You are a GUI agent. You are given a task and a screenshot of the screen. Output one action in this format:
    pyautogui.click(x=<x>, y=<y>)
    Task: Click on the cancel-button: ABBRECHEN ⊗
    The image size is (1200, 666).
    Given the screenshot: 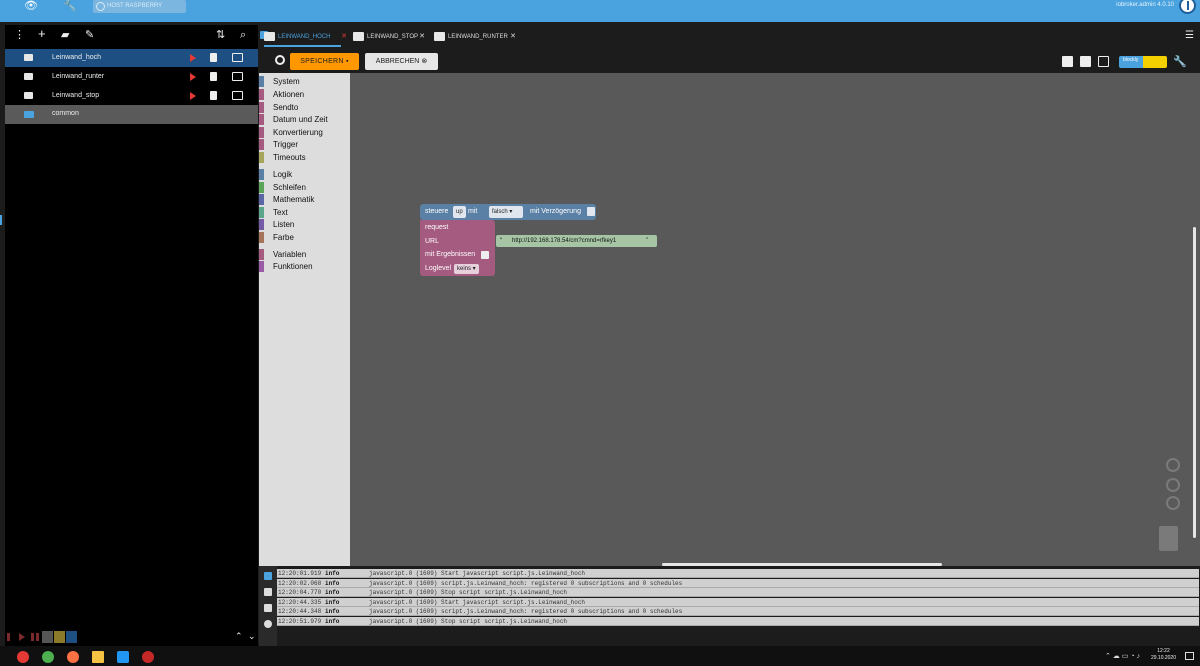 What is the action you would take?
    pyautogui.click(x=401, y=61)
    